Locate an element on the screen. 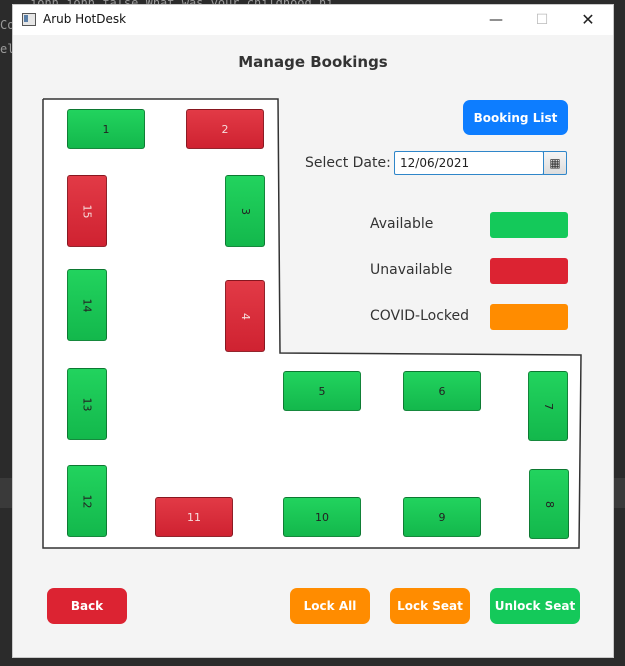 The image size is (625, 666). seat-label: 8 is located at coordinates (549, 504).